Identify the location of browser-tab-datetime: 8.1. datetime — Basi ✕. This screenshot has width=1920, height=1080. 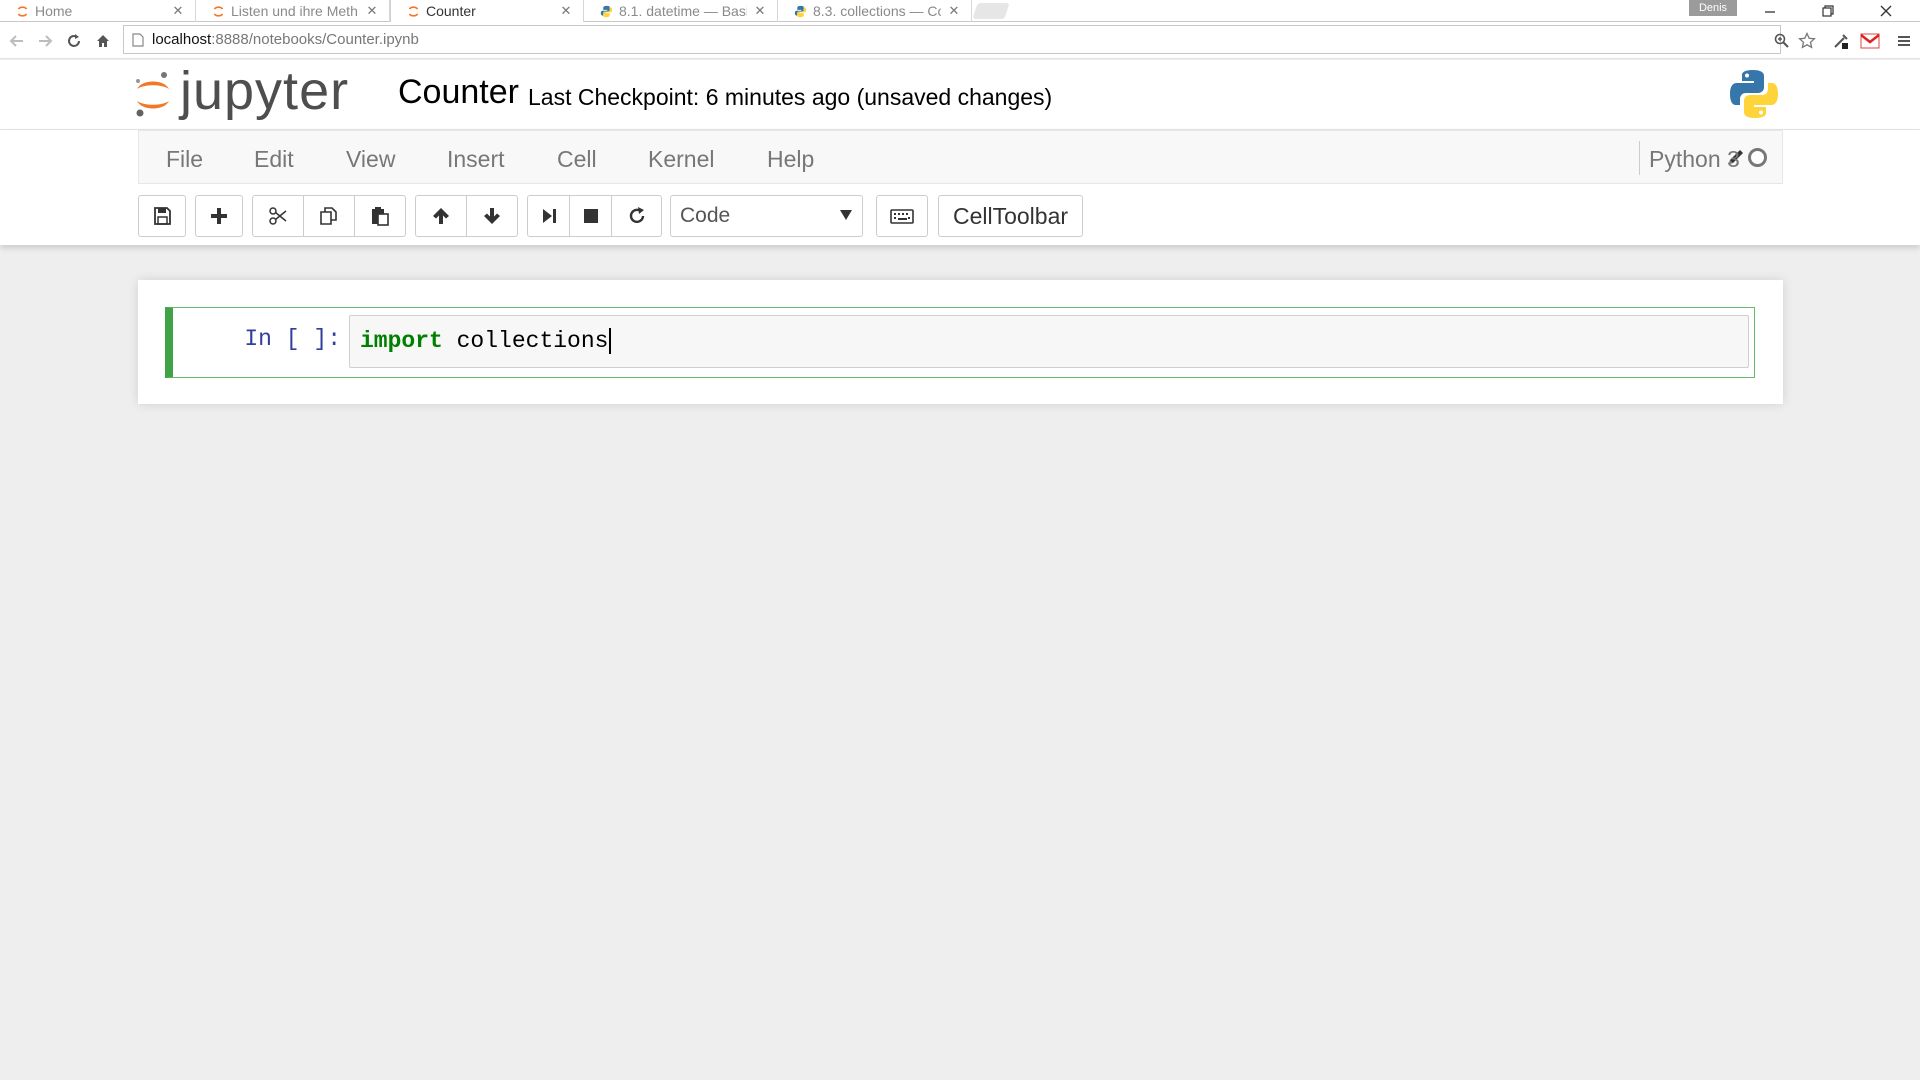
(681, 11).